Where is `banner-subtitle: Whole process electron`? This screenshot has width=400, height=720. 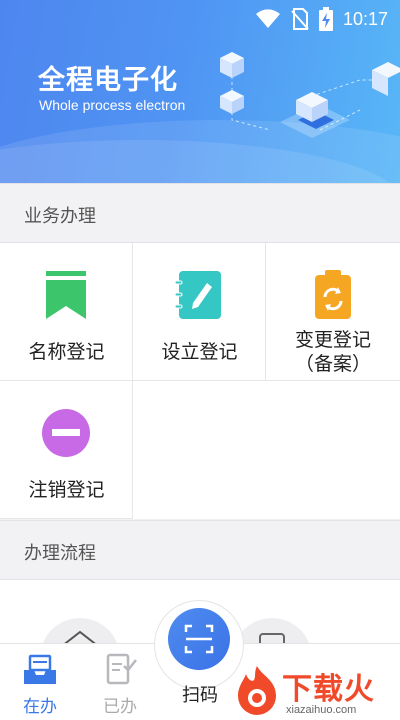 banner-subtitle: Whole process electron is located at coordinates (112, 105).